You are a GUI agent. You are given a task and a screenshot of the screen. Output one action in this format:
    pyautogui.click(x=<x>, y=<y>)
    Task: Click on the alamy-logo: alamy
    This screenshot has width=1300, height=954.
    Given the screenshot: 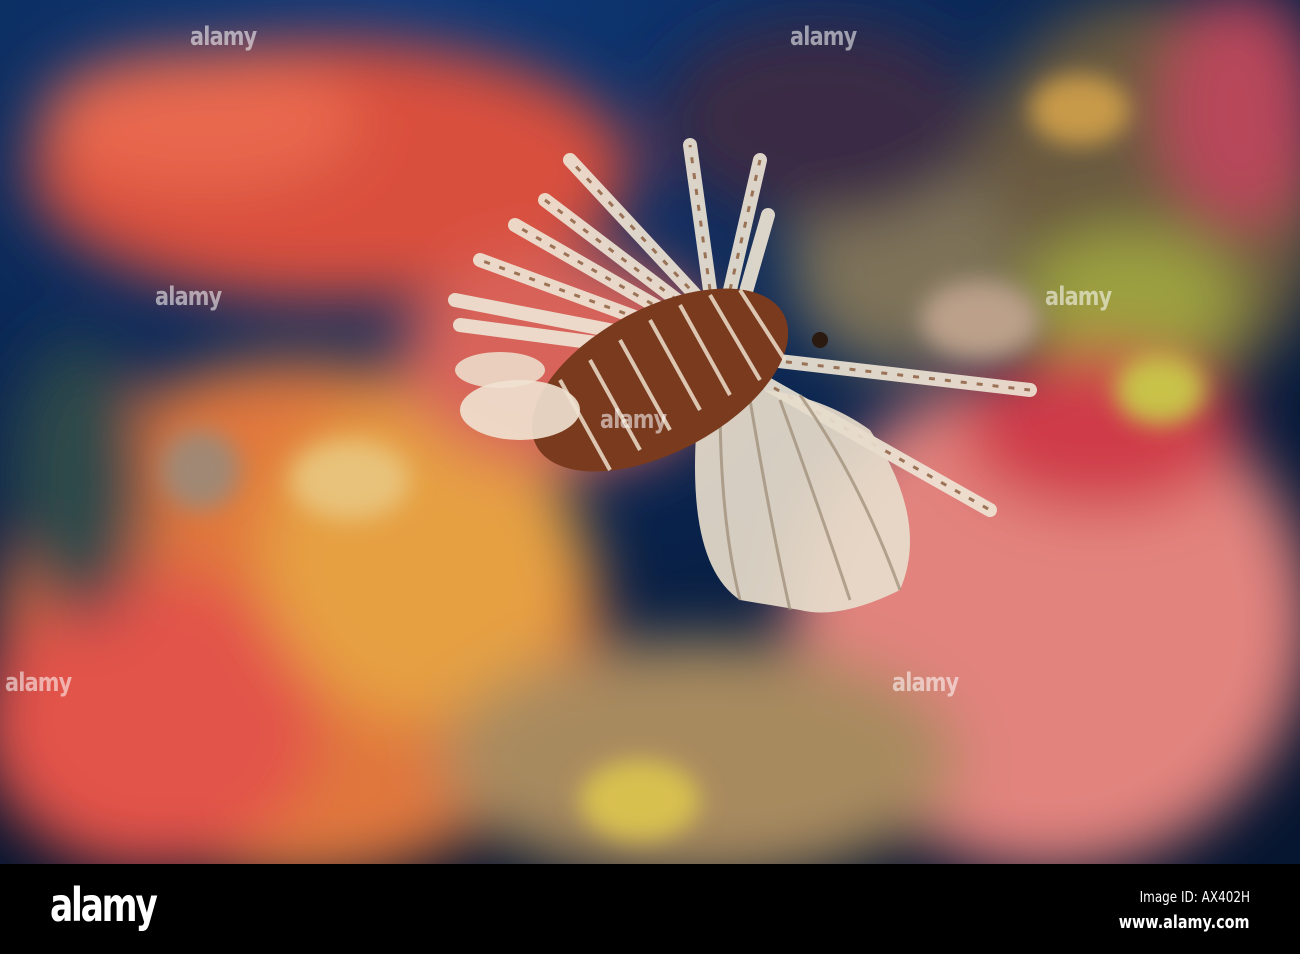 What is the action you would take?
    pyautogui.click(x=104, y=905)
    